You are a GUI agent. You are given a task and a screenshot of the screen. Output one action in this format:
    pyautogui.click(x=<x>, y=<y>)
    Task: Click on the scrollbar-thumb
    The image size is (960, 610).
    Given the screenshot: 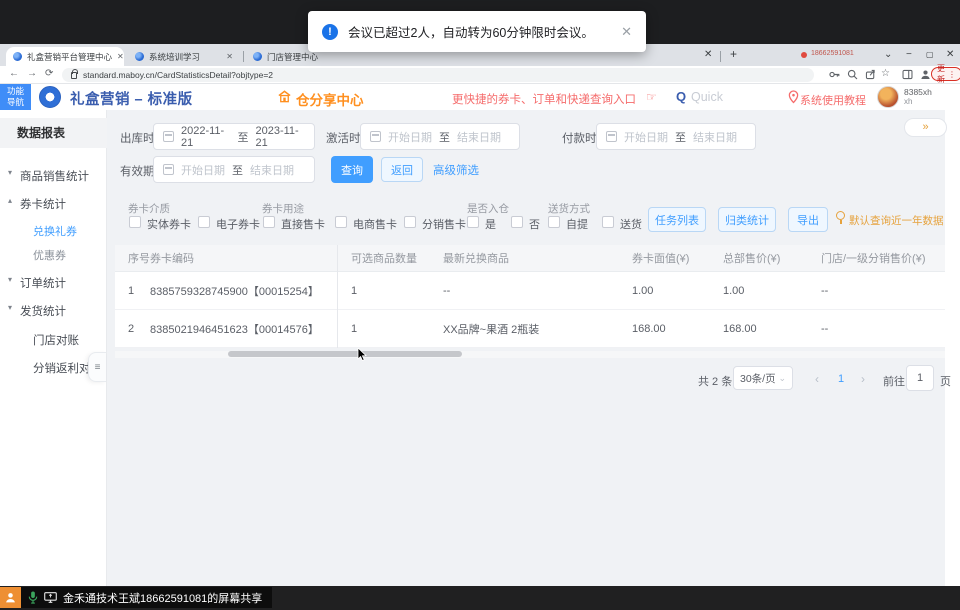 What is the action you would take?
    pyautogui.click(x=345, y=354)
    